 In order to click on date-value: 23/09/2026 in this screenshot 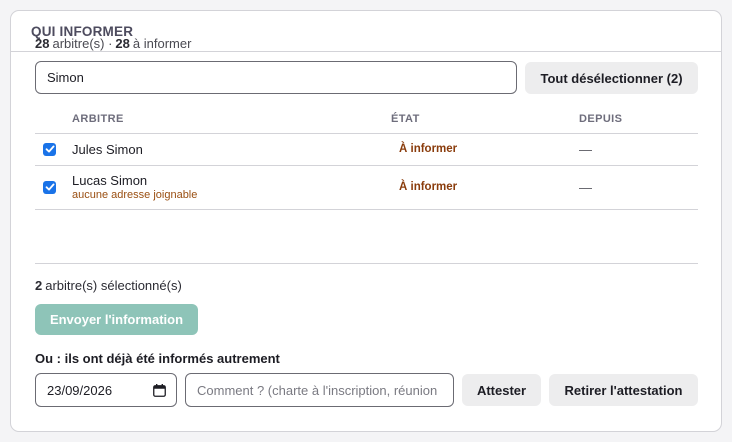, I will do `click(80, 390)`.